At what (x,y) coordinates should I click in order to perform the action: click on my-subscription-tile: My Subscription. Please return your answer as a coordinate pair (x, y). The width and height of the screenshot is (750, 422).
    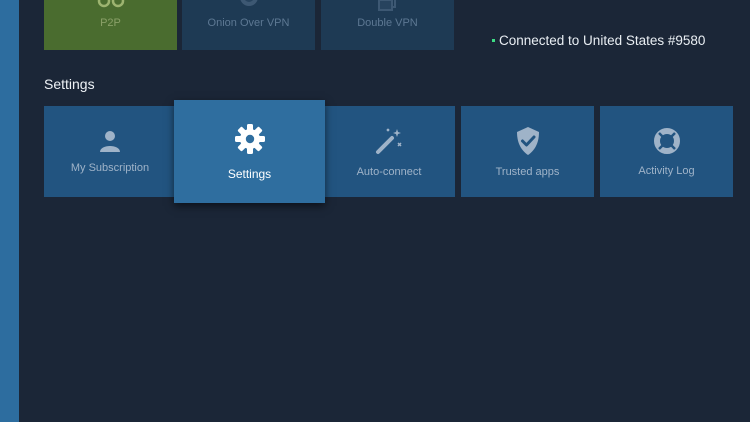
    Looking at the image, I should click on (110, 151).